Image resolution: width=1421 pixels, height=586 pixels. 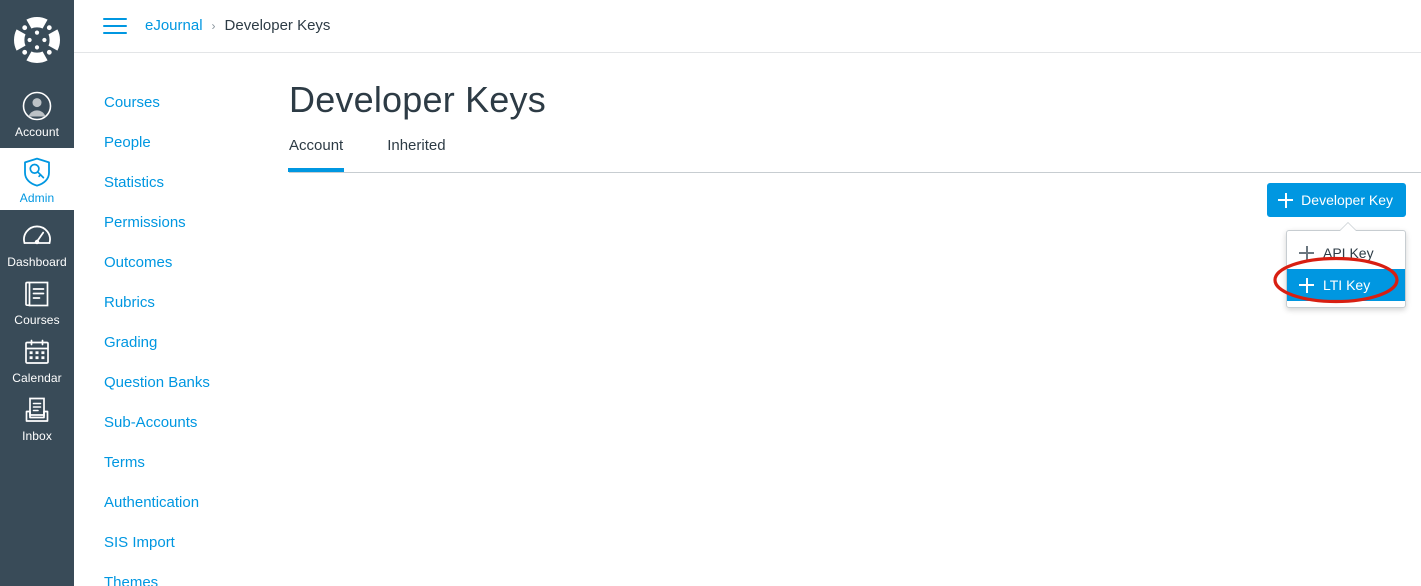 What do you see at coordinates (37, 40) in the screenshot?
I see `canvas-logo` at bounding box center [37, 40].